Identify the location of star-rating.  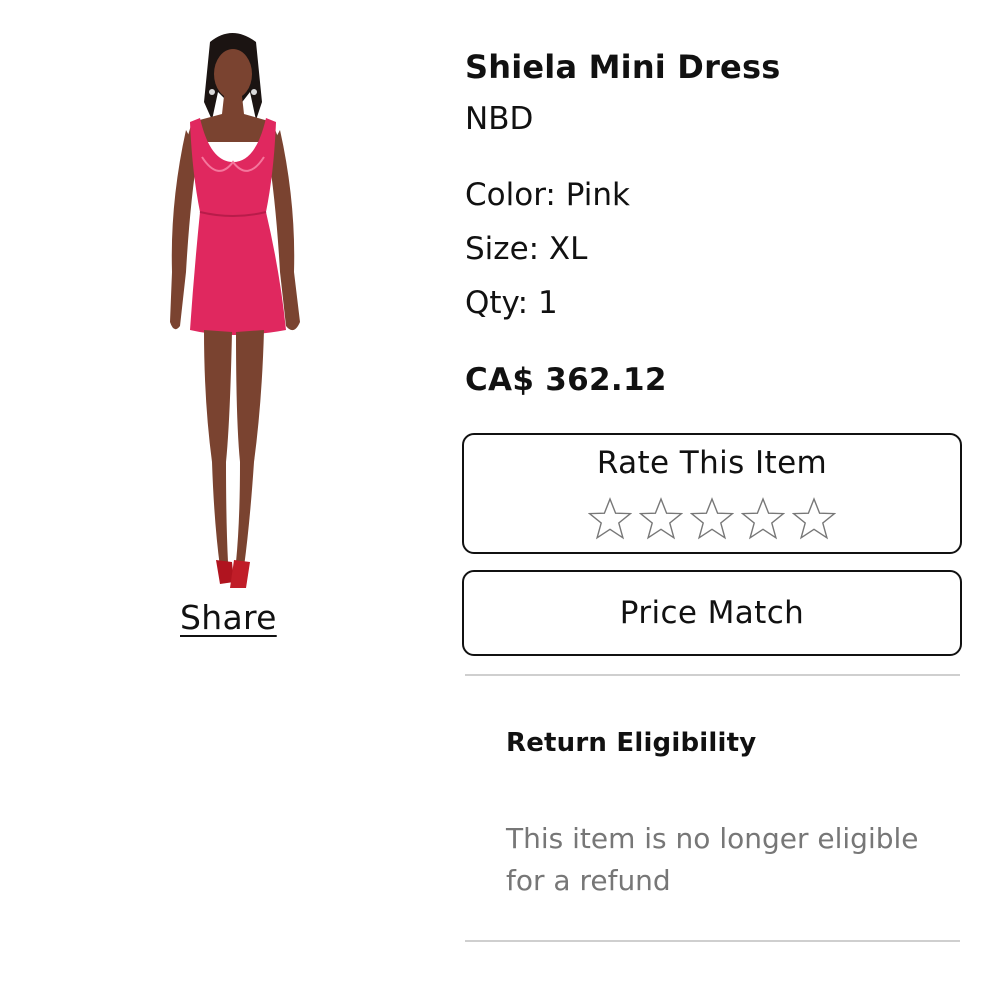
(712, 519).